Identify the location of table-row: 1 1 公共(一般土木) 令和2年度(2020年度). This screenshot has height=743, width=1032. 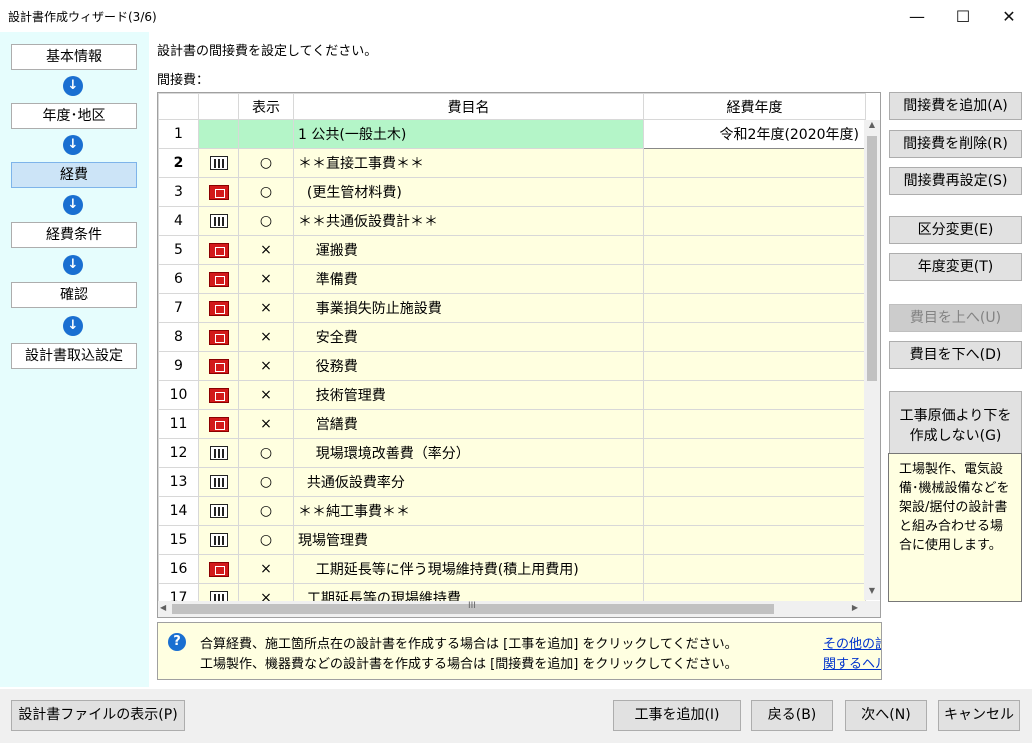
(512, 134).